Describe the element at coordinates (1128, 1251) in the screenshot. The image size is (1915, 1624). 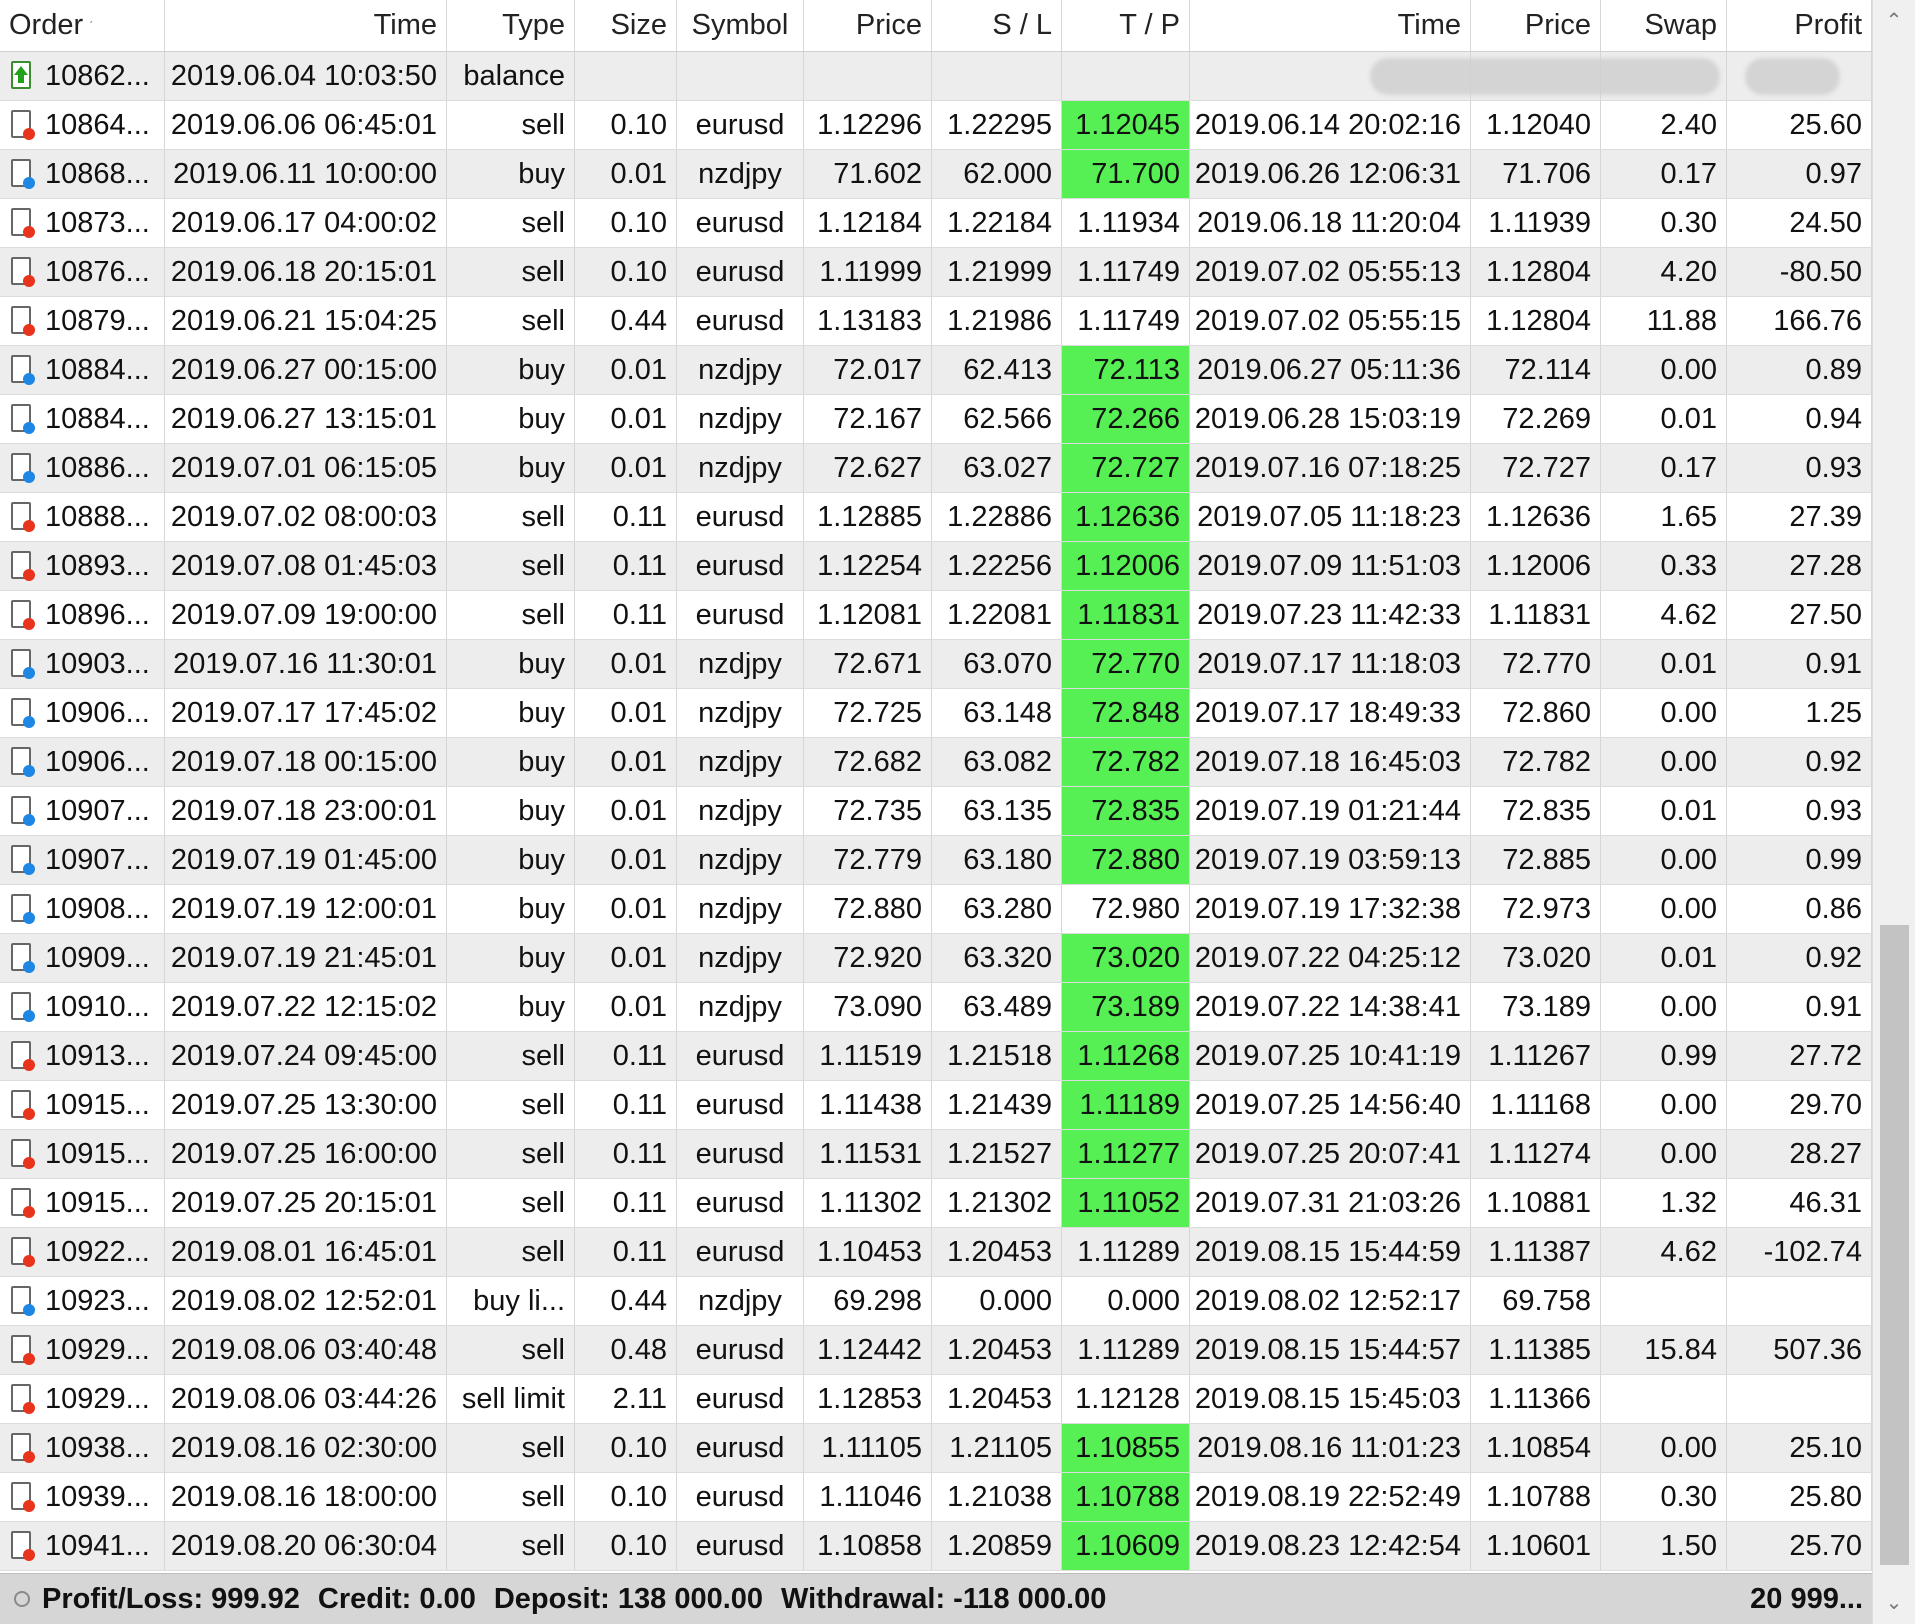
I see `cell-text: 1.11289` at that location.